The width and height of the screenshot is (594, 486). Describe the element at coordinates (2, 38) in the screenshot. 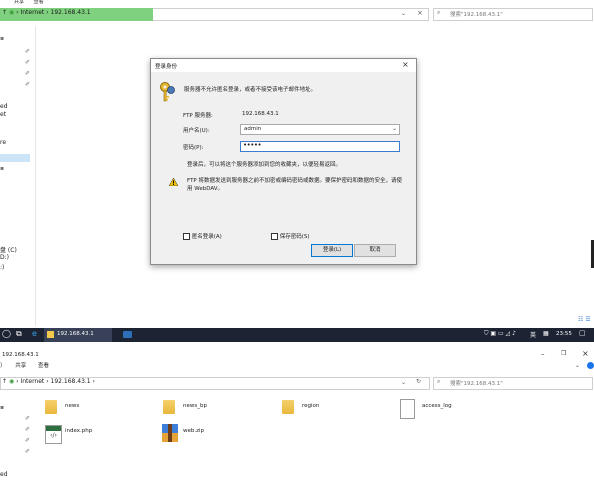

I see `drive-marker-icon: ▪` at that location.